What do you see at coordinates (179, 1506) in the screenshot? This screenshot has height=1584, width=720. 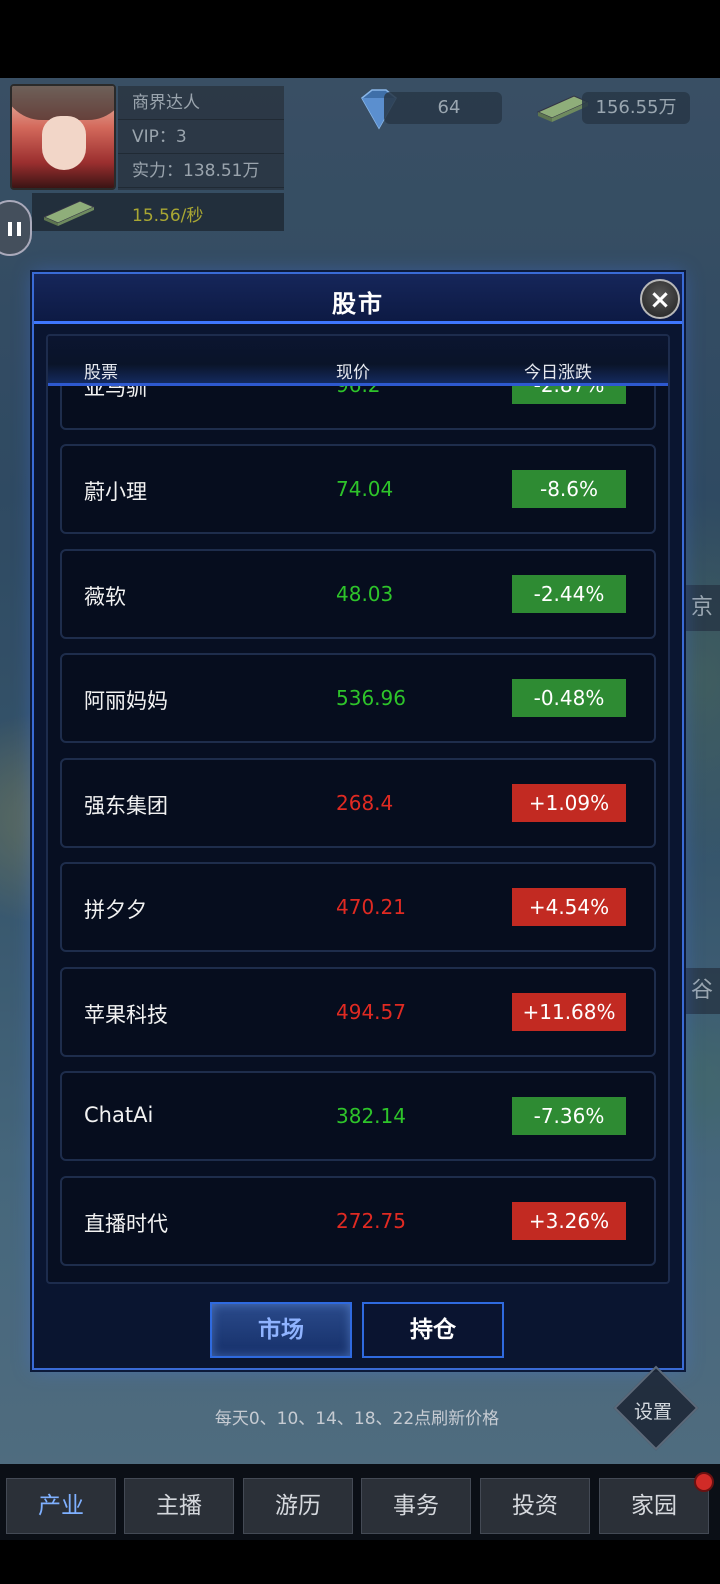 I see `nav-streamer: 主播` at bounding box center [179, 1506].